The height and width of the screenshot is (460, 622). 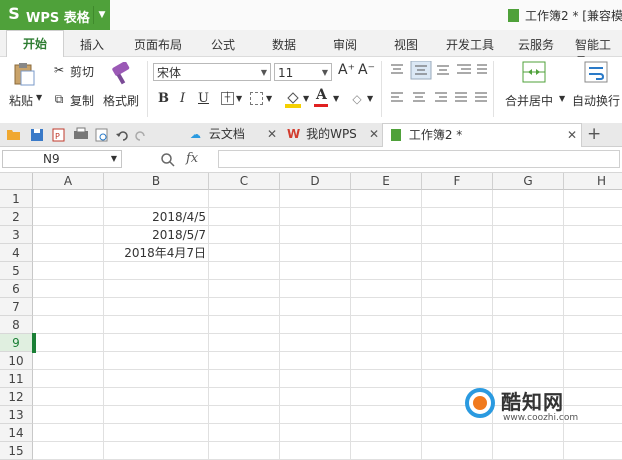 I want to click on fill-color-icon, so click(x=293, y=99).